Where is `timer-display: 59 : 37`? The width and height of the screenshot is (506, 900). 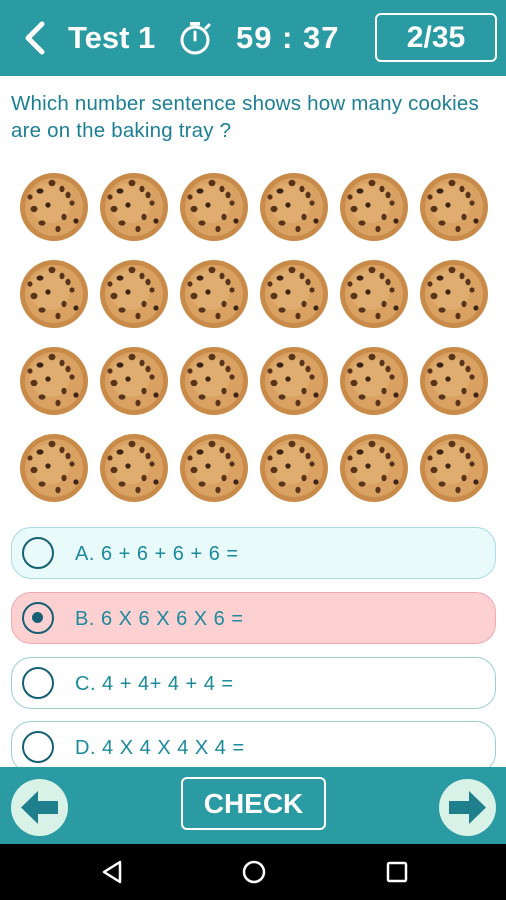
timer-display: 59 : 37 is located at coordinates (288, 37).